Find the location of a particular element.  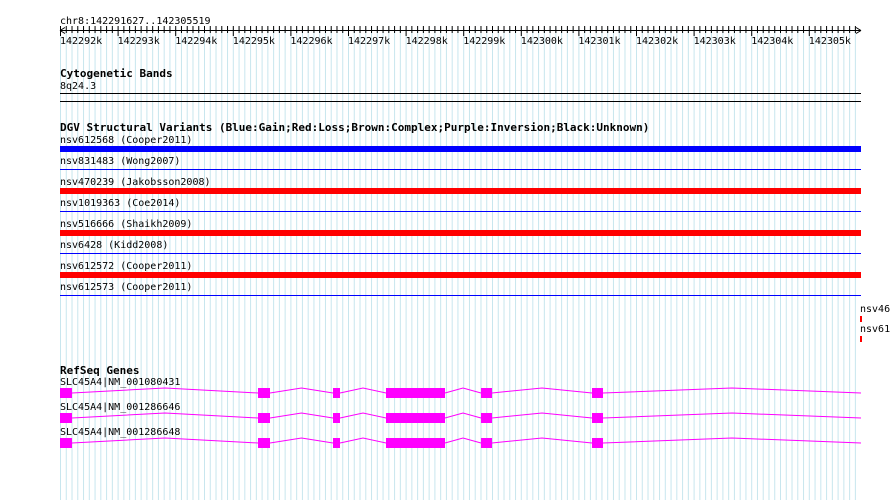

cytoband-label: 8q24.3 is located at coordinates (78, 86).